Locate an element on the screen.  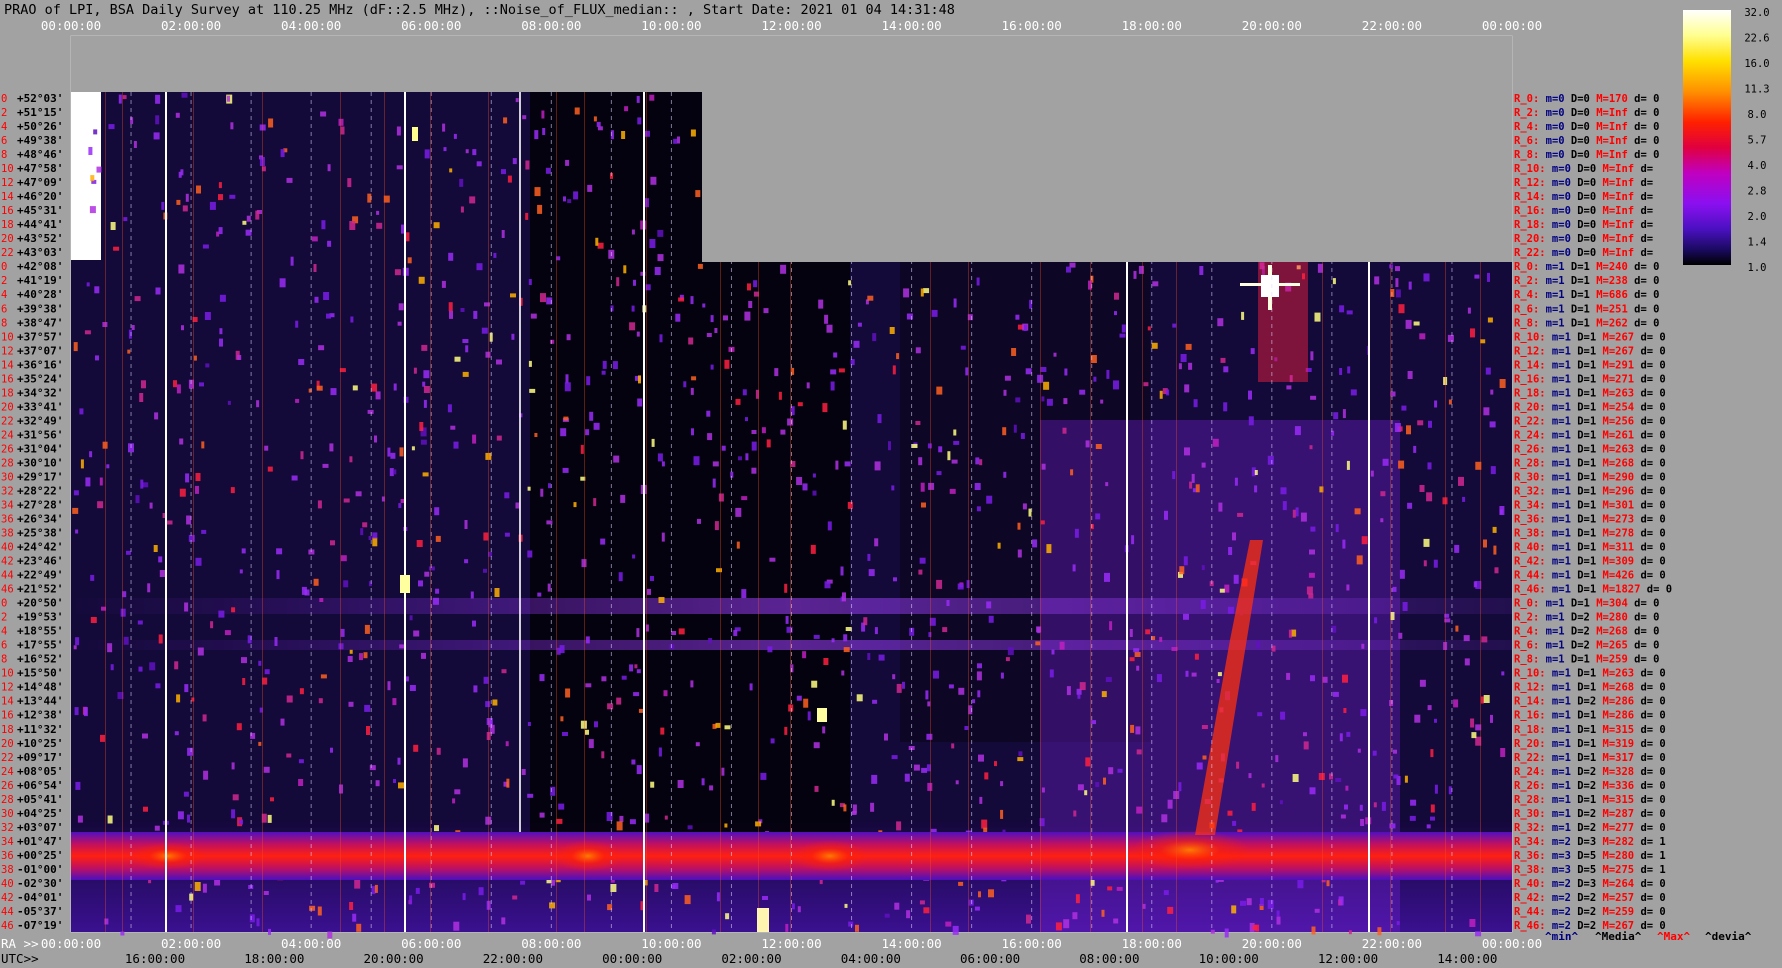
utc-tick-label: 22:00:00 is located at coordinates (513, 958).